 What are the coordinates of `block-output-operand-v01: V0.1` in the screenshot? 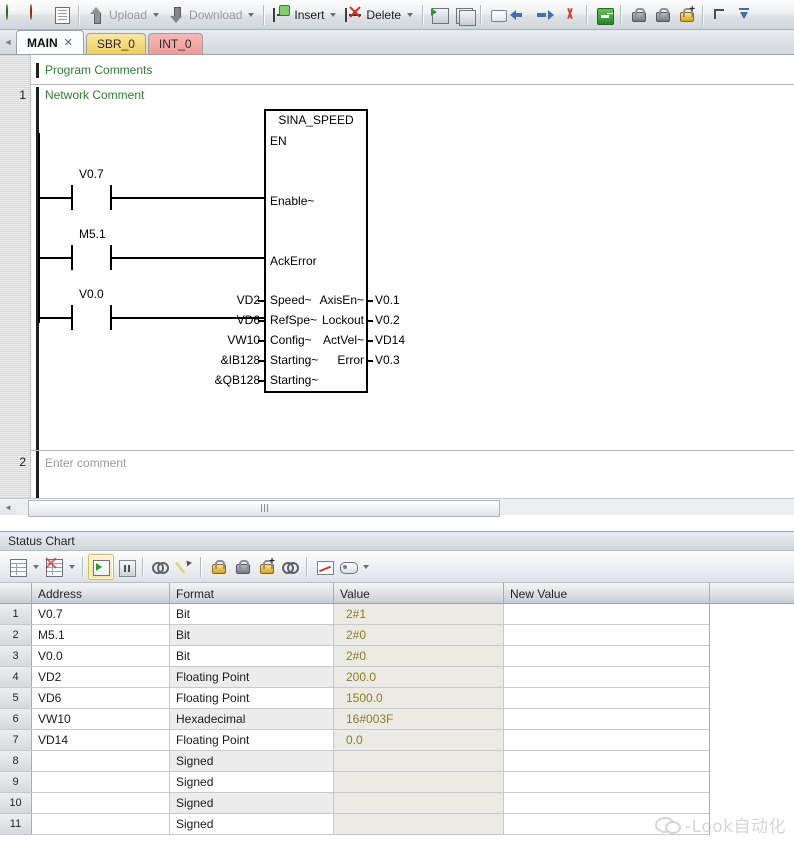 It's located at (387, 300).